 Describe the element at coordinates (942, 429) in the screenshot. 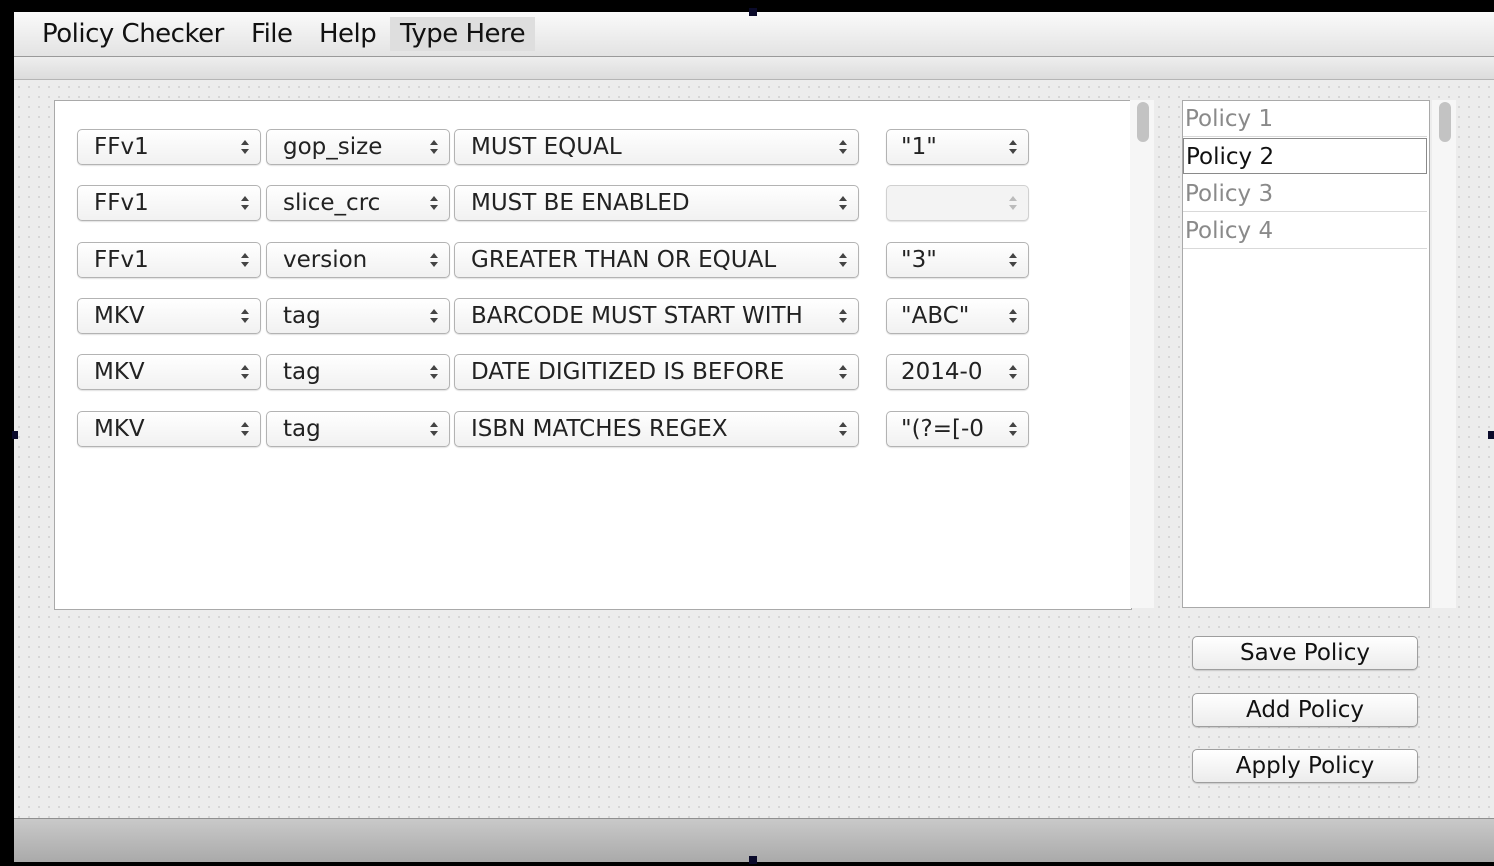

I see `value-value: "(?=[-0` at that location.